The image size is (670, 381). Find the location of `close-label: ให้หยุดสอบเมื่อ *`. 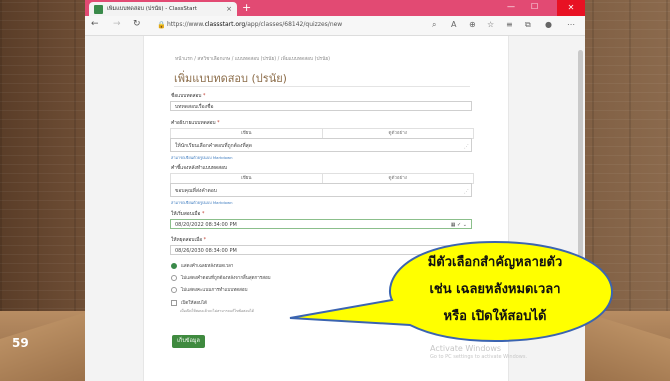

close-label: ให้หยุดสอบเมื่อ * is located at coordinates (189, 240).